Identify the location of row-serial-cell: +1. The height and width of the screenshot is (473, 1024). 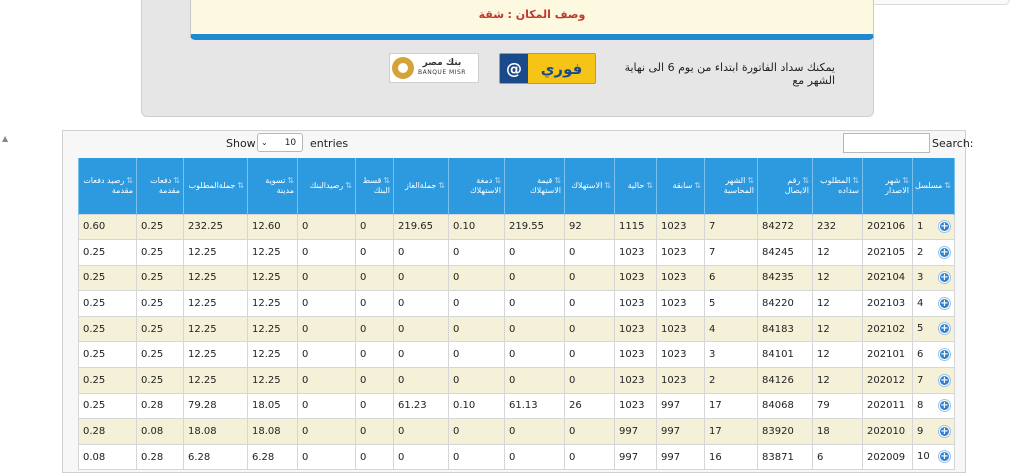
(933, 227).